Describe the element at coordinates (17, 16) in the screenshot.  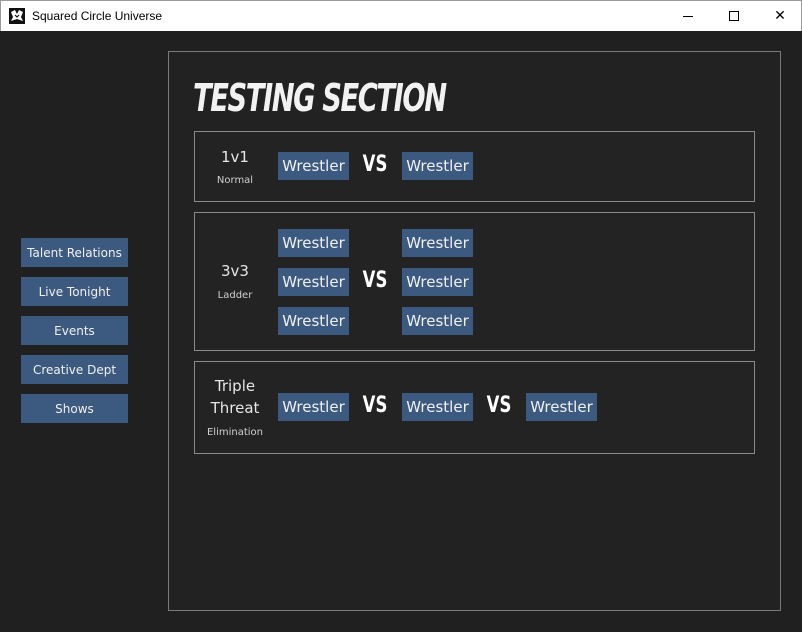
I see `app-logo-icon` at that location.